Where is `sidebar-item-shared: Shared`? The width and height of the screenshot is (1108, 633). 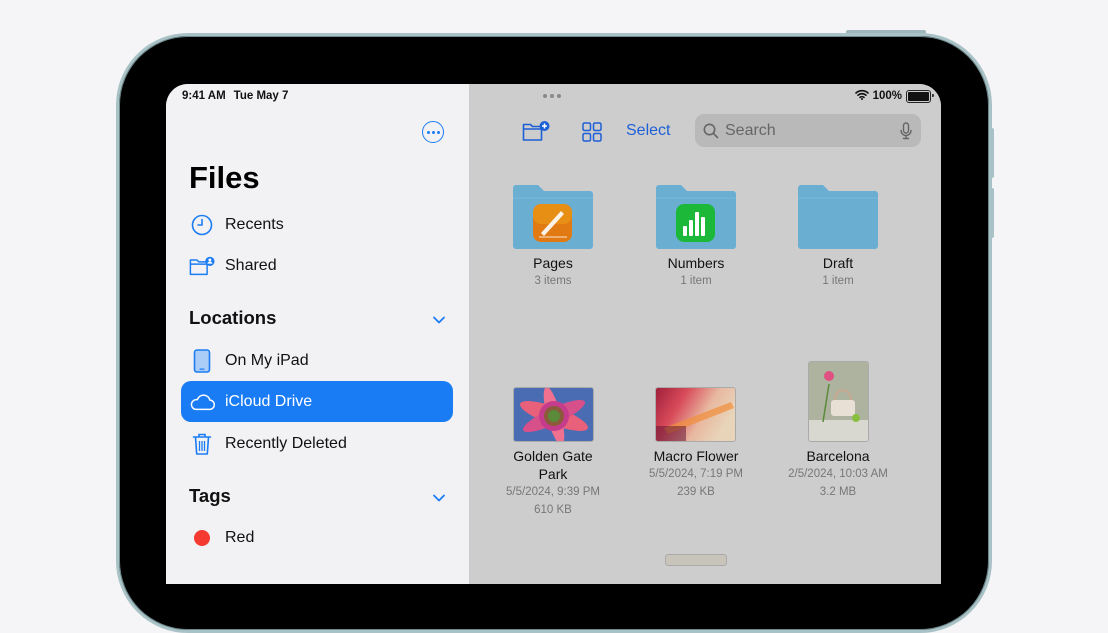 sidebar-item-shared: Shared is located at coordinates (317, 265).